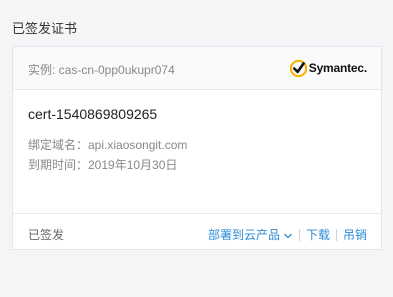  Describe the element at coordinates (101, 70) in the screenshot. I see `instance-id: 实例: cas-cn-0pp0ukupr074` at that location.